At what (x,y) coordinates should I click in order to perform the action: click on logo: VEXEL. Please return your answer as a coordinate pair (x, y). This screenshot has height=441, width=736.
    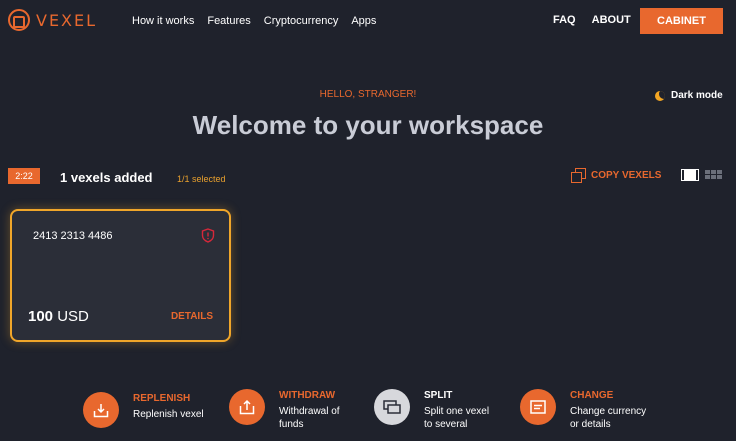
    Looking at the image, I should click on (52, 20).